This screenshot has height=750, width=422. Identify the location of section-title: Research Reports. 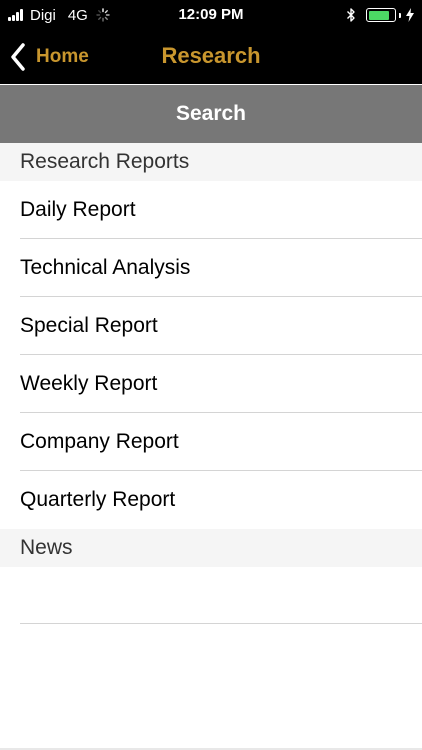
(105, 161).